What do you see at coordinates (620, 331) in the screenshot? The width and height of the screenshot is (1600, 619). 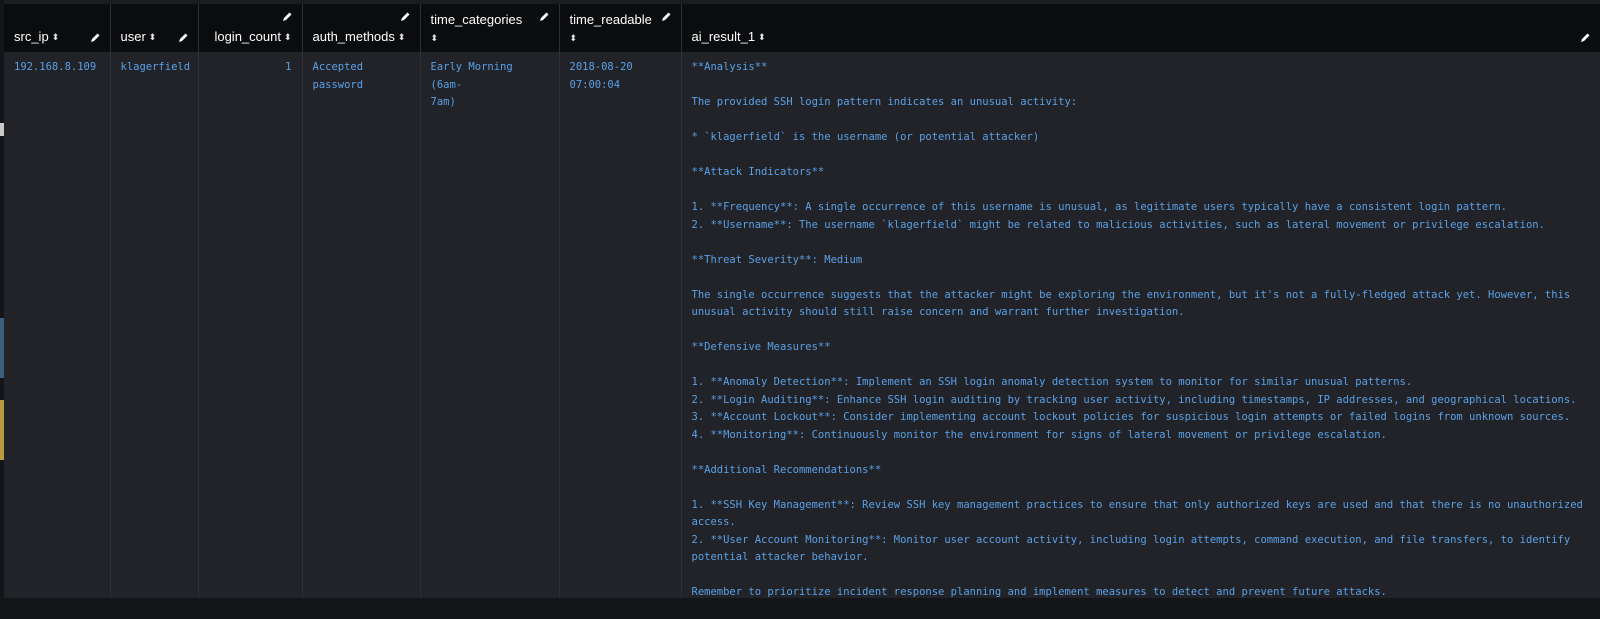 I see `cell-time-readable: 2018-08-20 07:00:04` at bounding box center [620, 331].